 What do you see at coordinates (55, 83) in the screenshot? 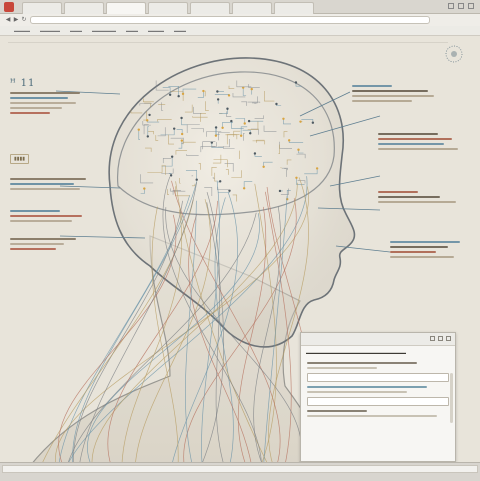
I see `reference-mark: ꟸ 11` at bounding box center [55, 83].